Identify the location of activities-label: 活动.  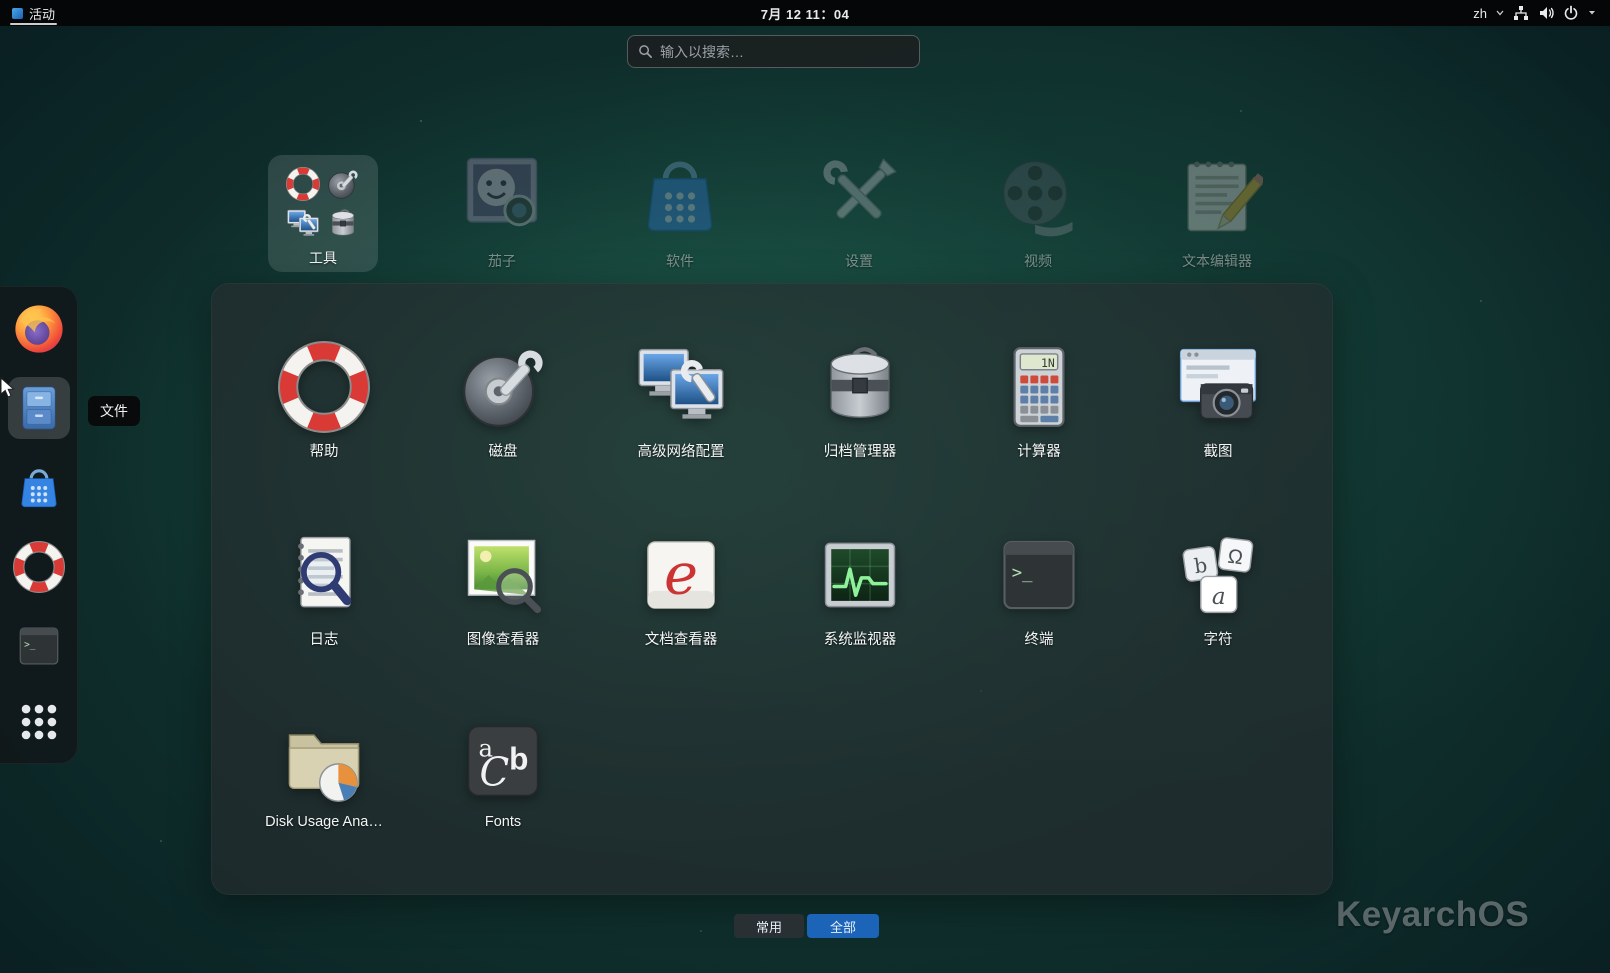
(42, 14).